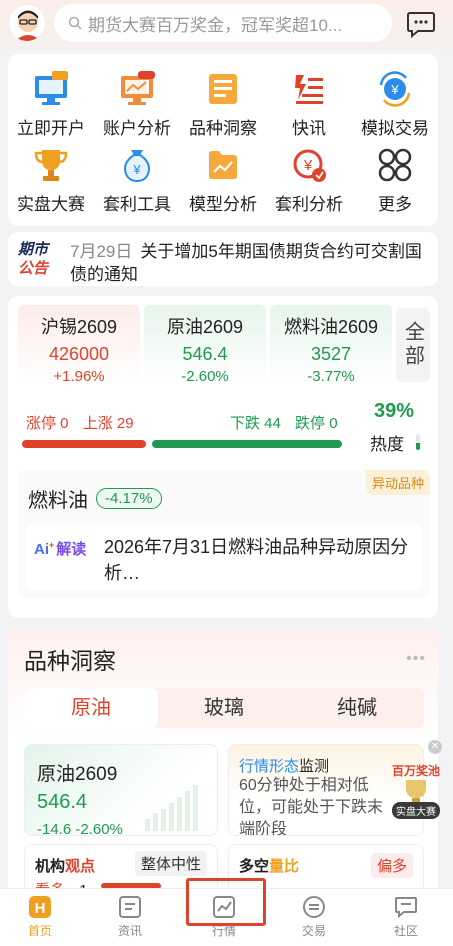  What do you see at coordinates (416, 659) in the screenshot?
I see `insight-more-icon: •••` at bounding box center [416, 659].